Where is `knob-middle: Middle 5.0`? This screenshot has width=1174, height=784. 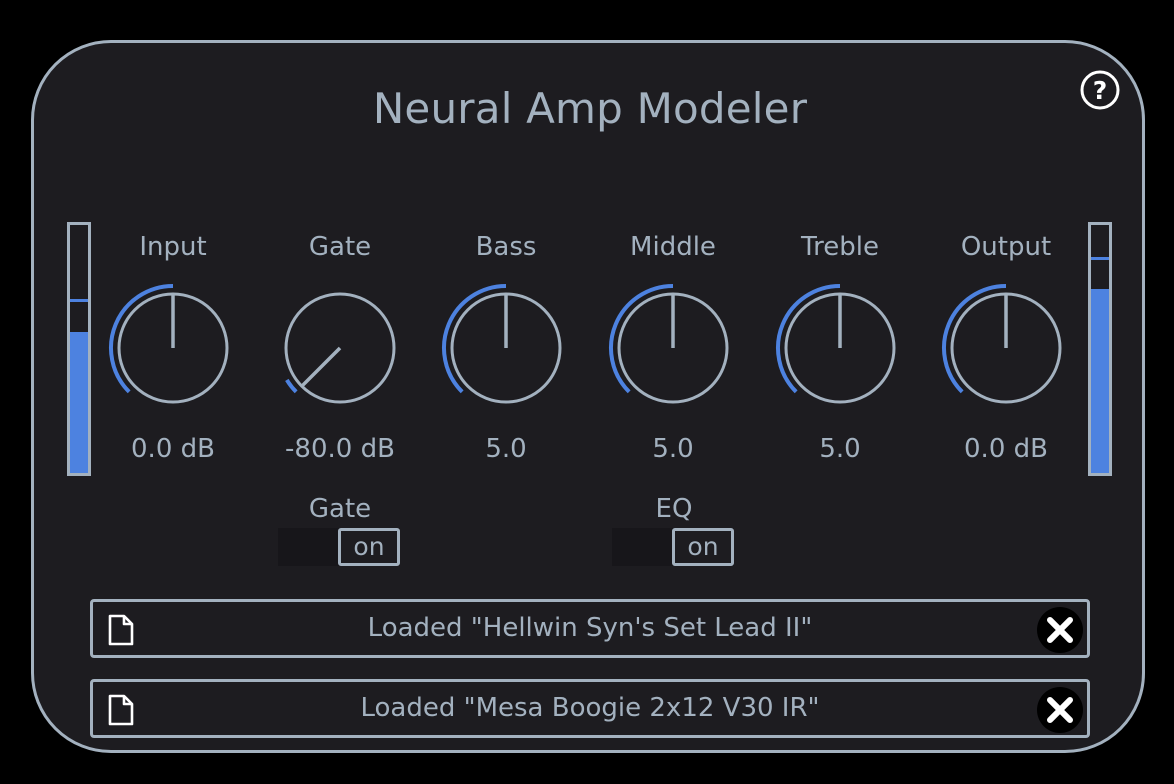
knob-middle: Middle 5.0 is located at coordinates (673, 350).